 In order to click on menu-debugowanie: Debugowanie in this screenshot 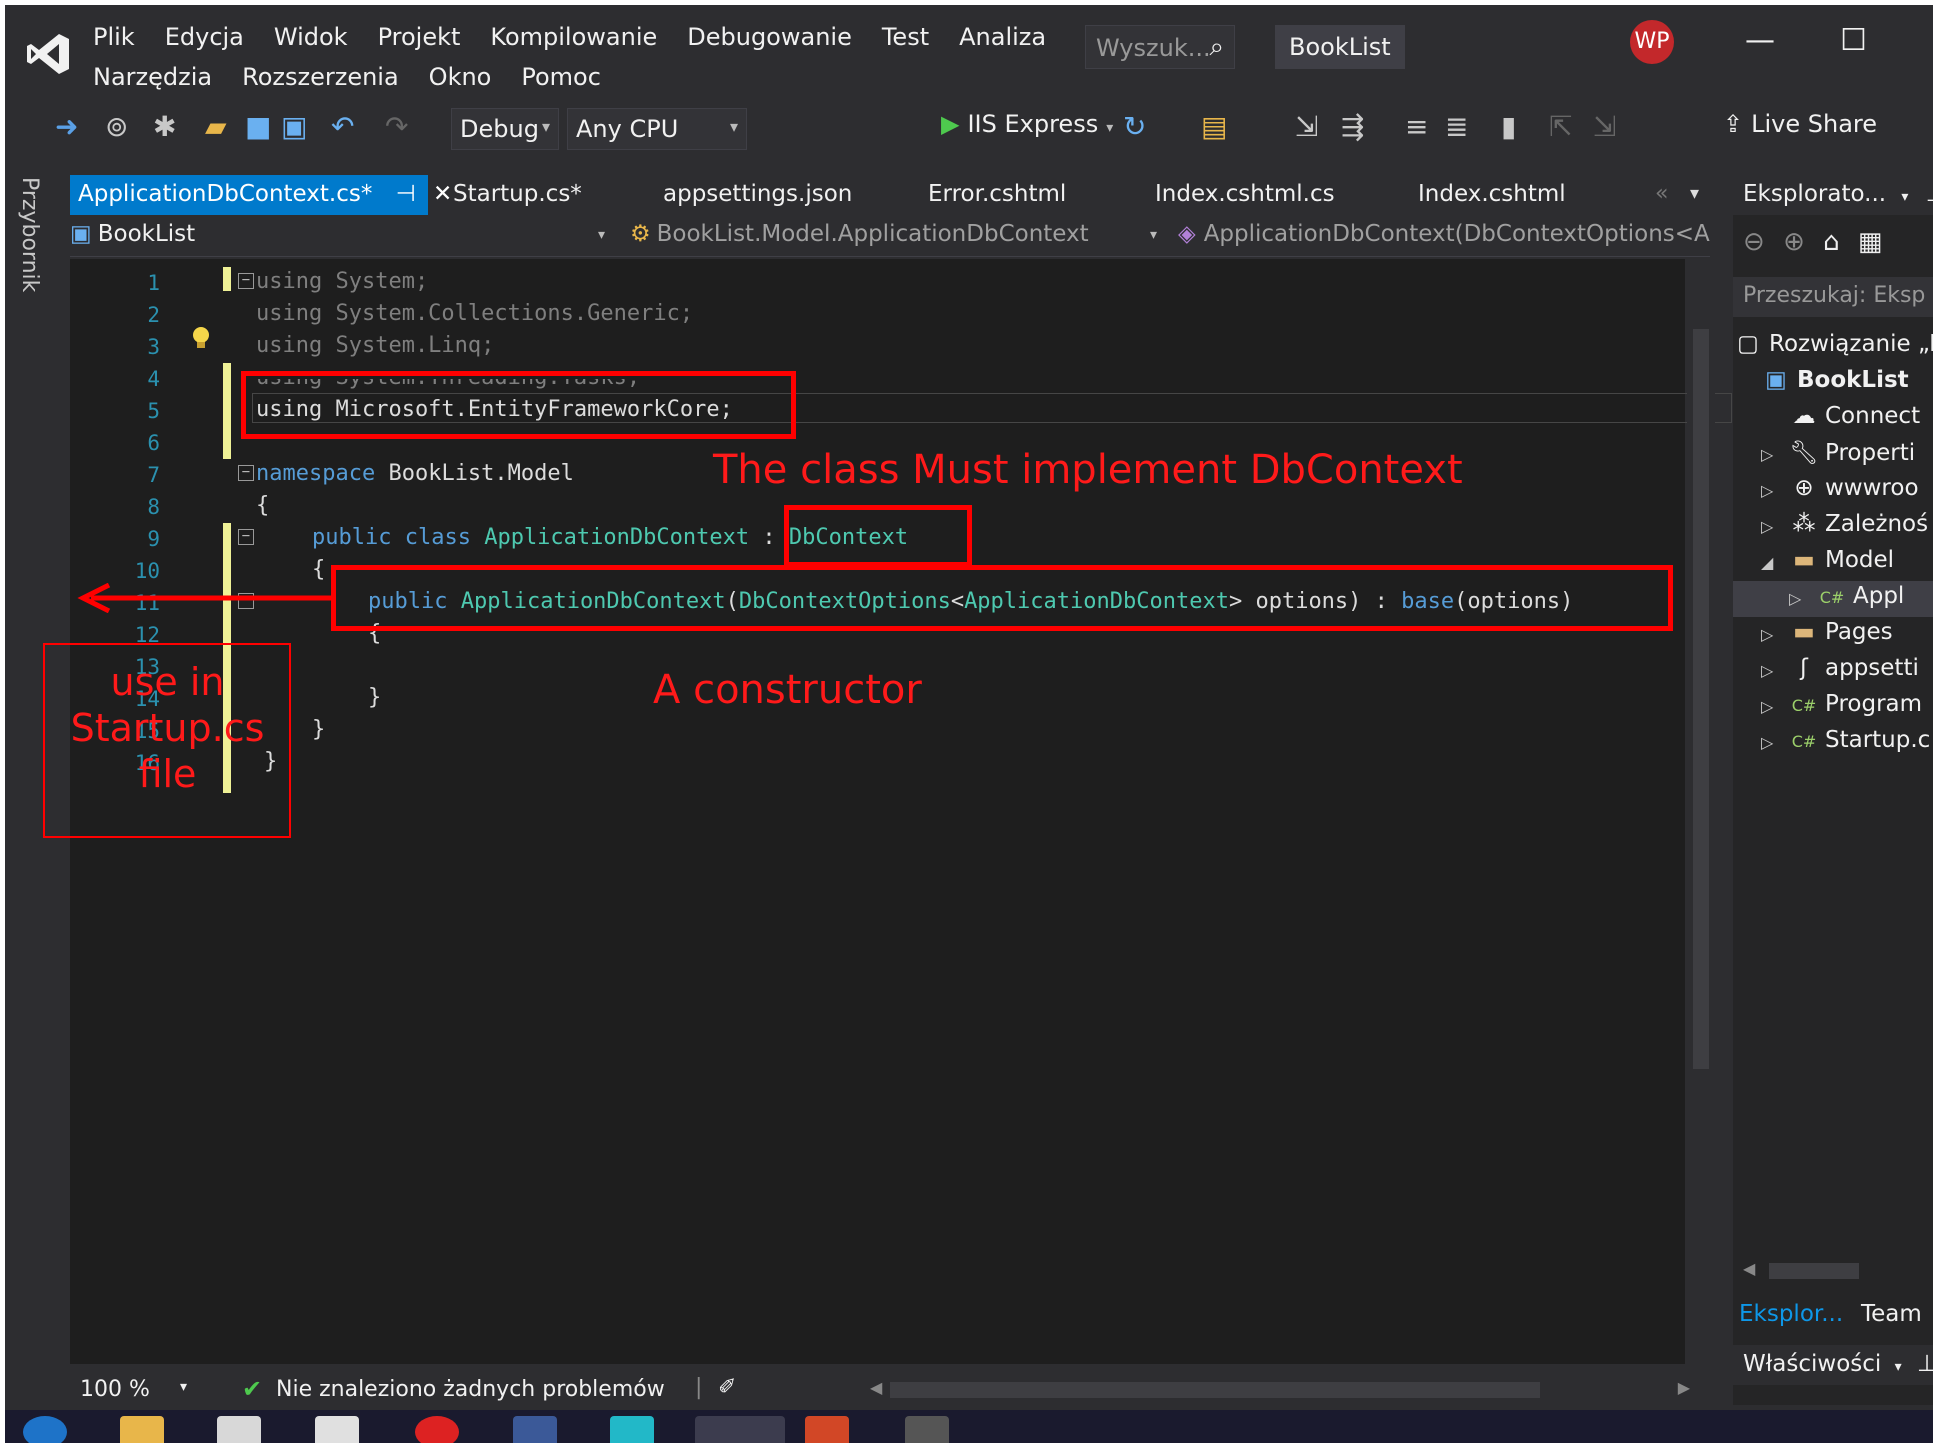, I will do `click(769, 37)`.